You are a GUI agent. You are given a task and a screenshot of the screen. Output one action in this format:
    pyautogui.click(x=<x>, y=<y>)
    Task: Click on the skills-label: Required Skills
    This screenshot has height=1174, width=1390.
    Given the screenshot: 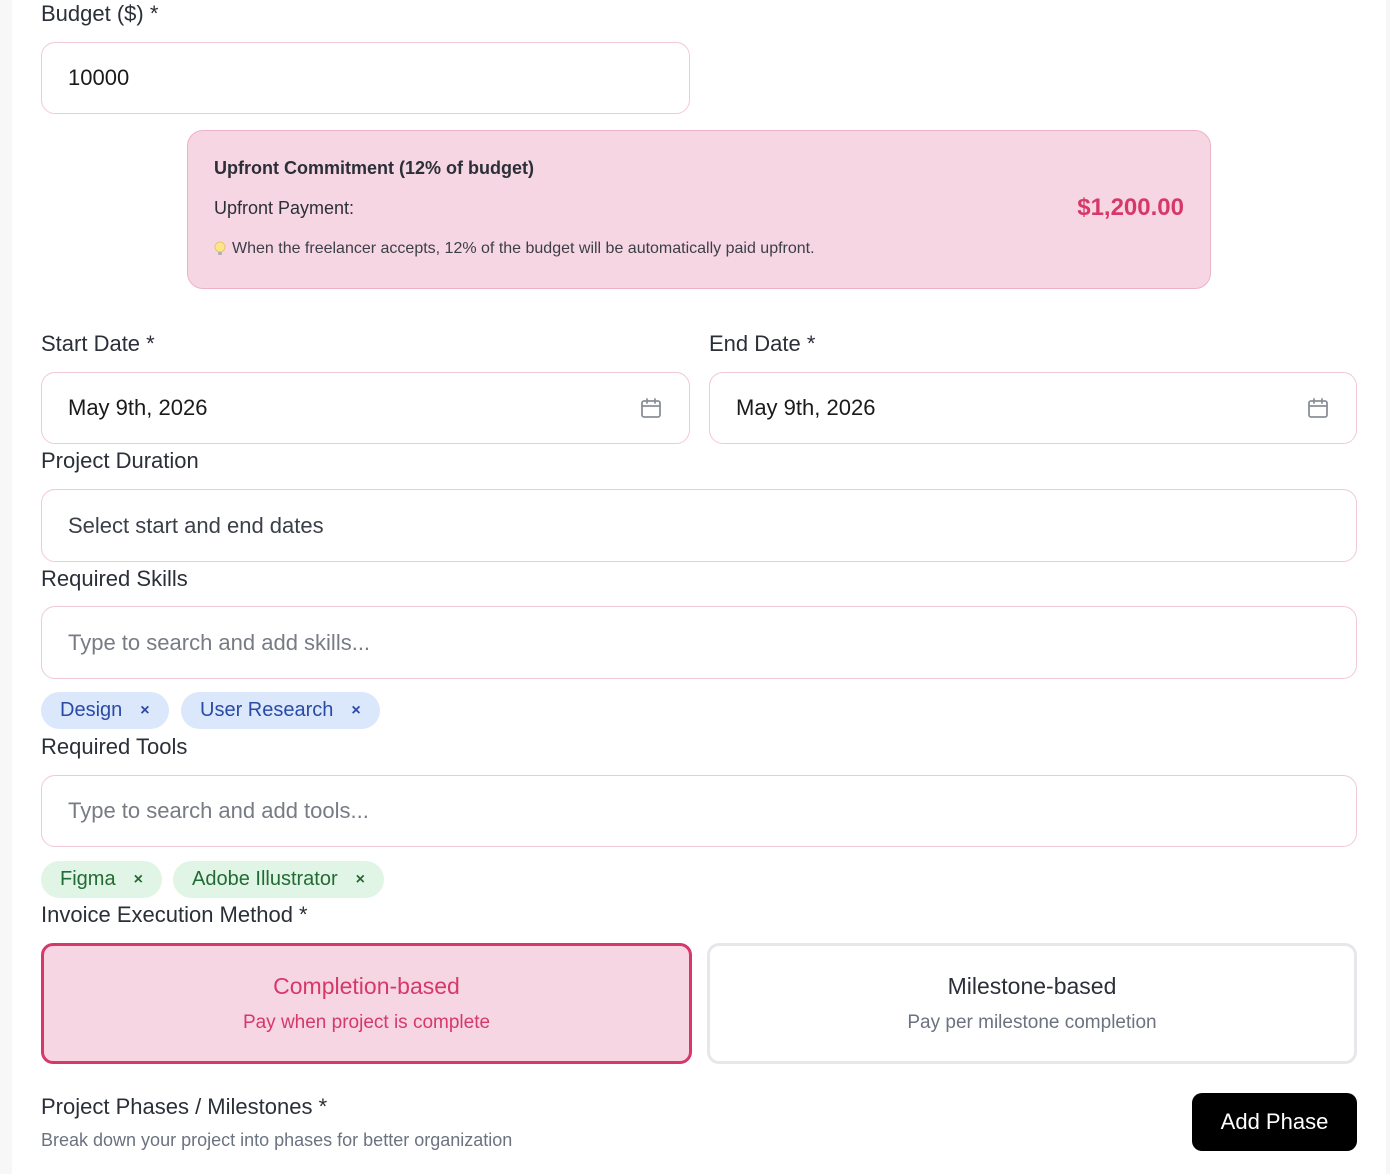 What is the action you would take?
    pyautogui.click(x=114, y=578)
    